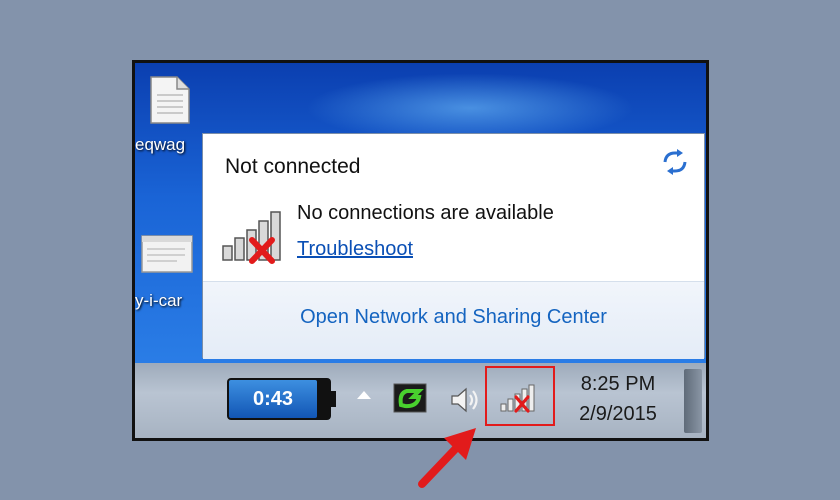  What do you see at coordinates (293, 166) in the screenshot?
I see `popup-title: Not connected` at bounding box center [293, 166].